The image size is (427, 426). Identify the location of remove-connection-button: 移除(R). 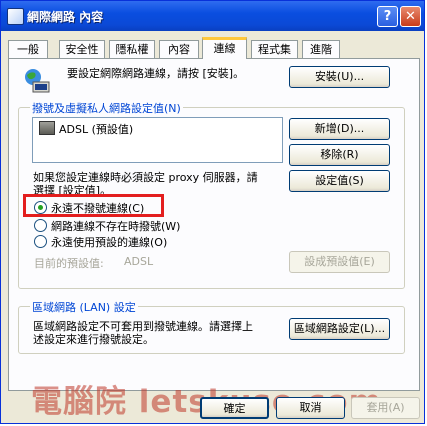
(339, 155).